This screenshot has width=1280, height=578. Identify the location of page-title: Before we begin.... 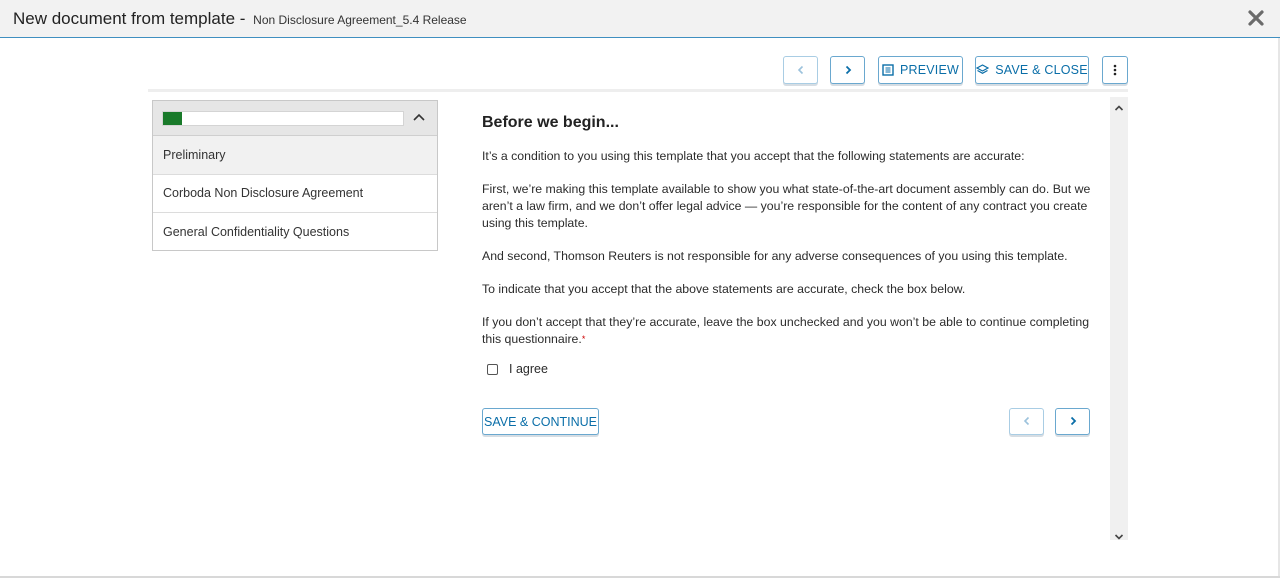
(550, 122).